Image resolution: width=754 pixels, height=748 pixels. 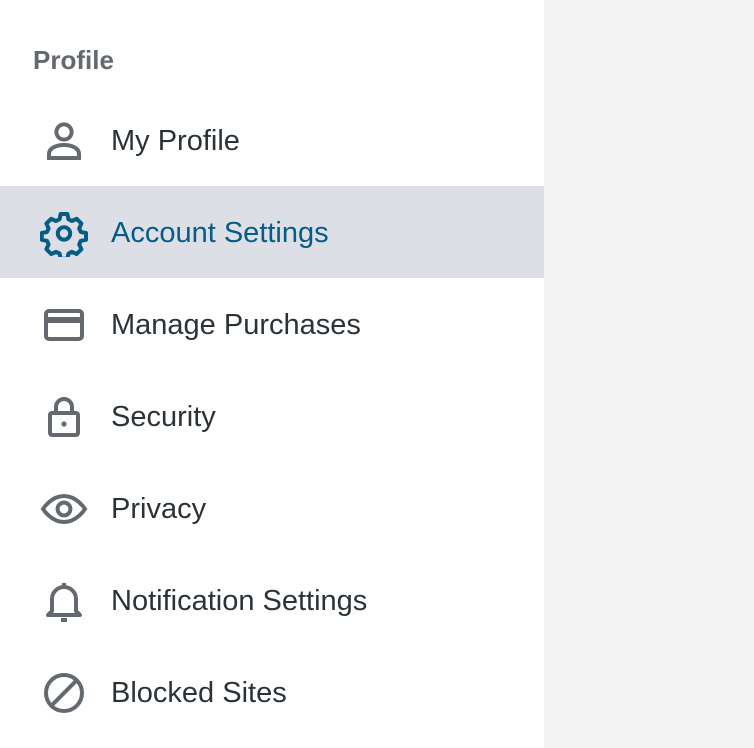 I want to click on sidebar-item-label: Notification Settings, so click(x=239, y=601).